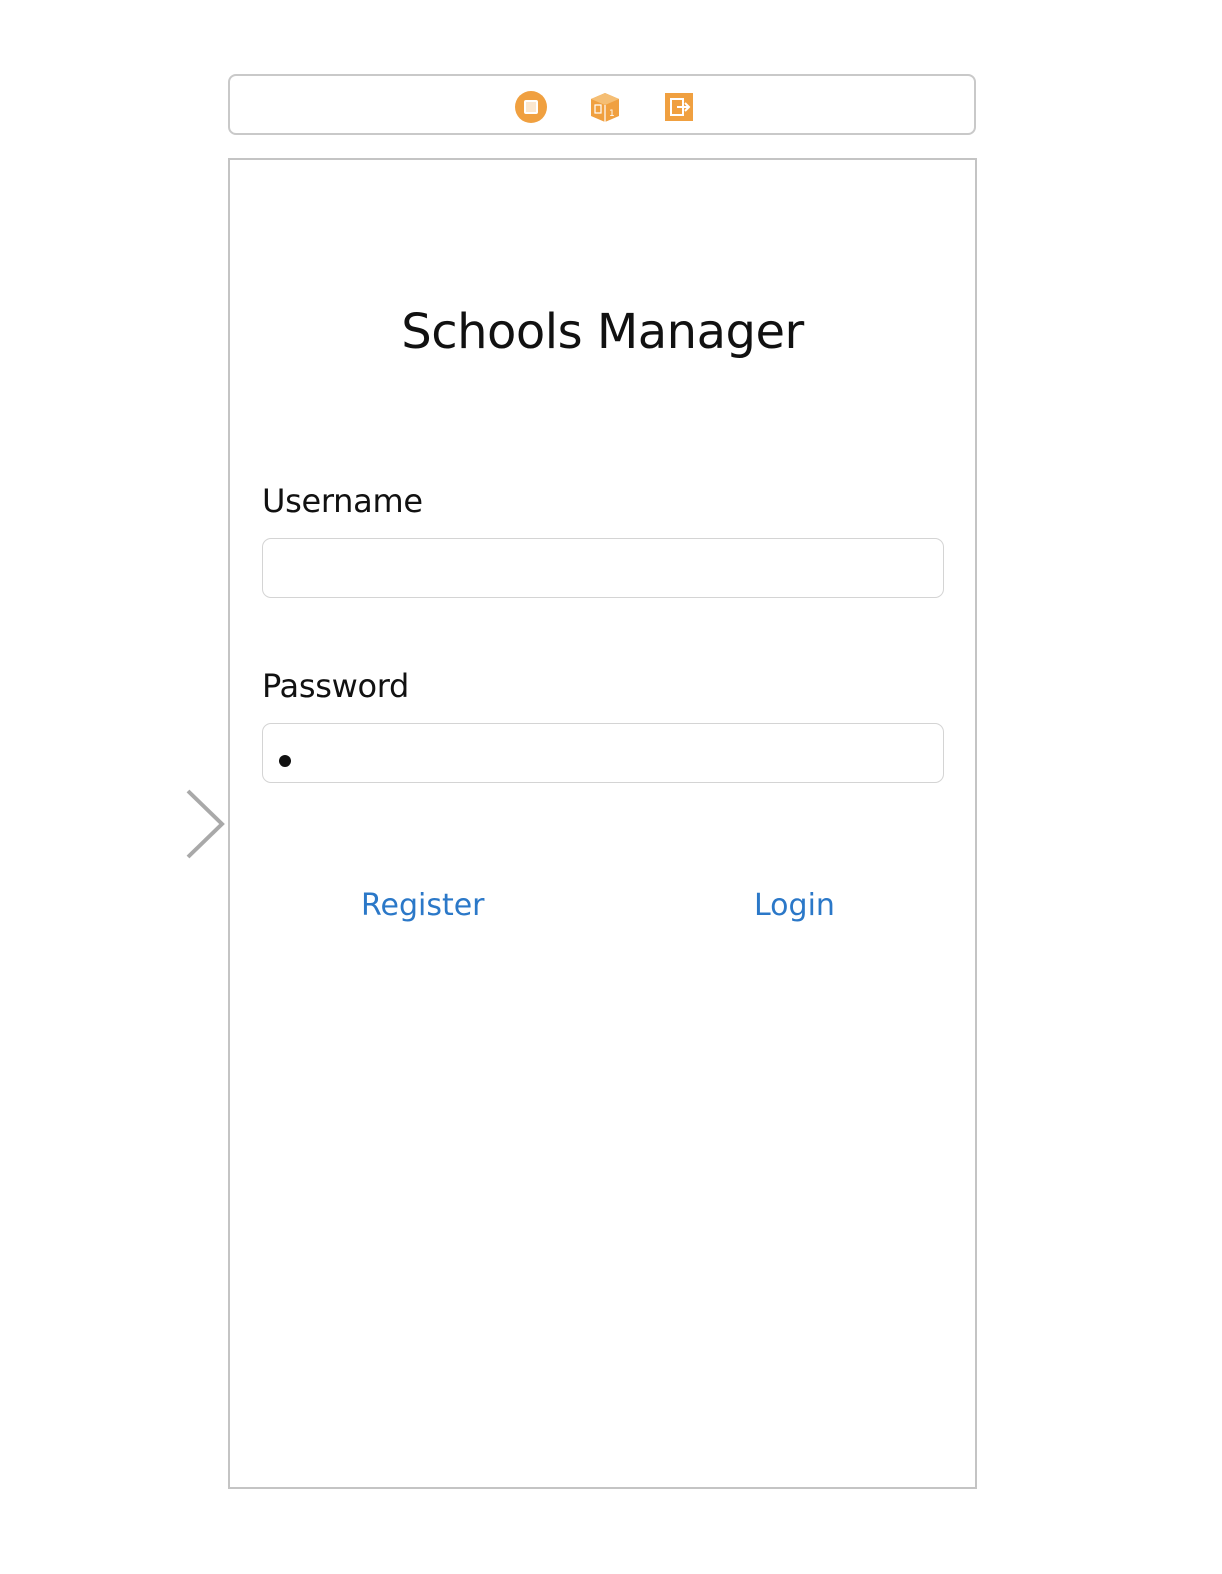  What do you see at coordinates (531, 107) in the screenshot?
I see `view-controller-icon` at bounding box center [531, 107].